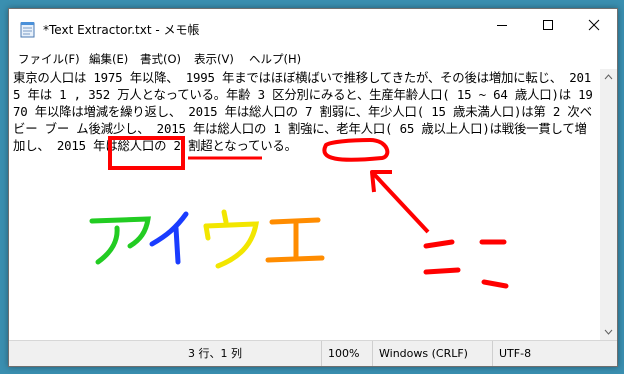 The image size is (624, 374). I want to click on close-button, so click(594, 25).